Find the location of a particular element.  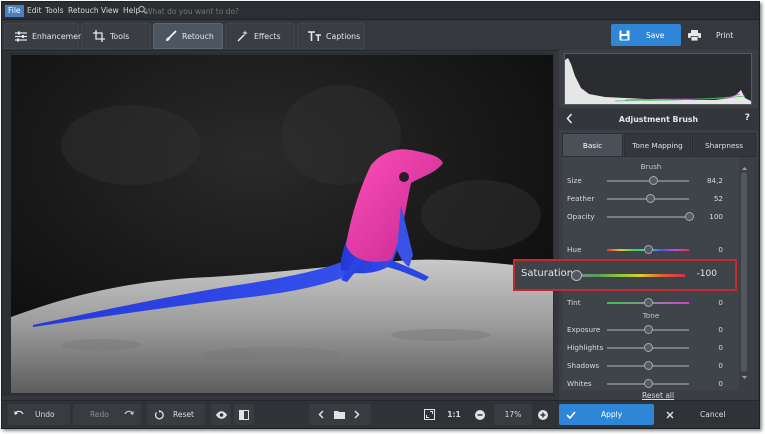

tab-label: Captions is located at coordinates (343, 36).